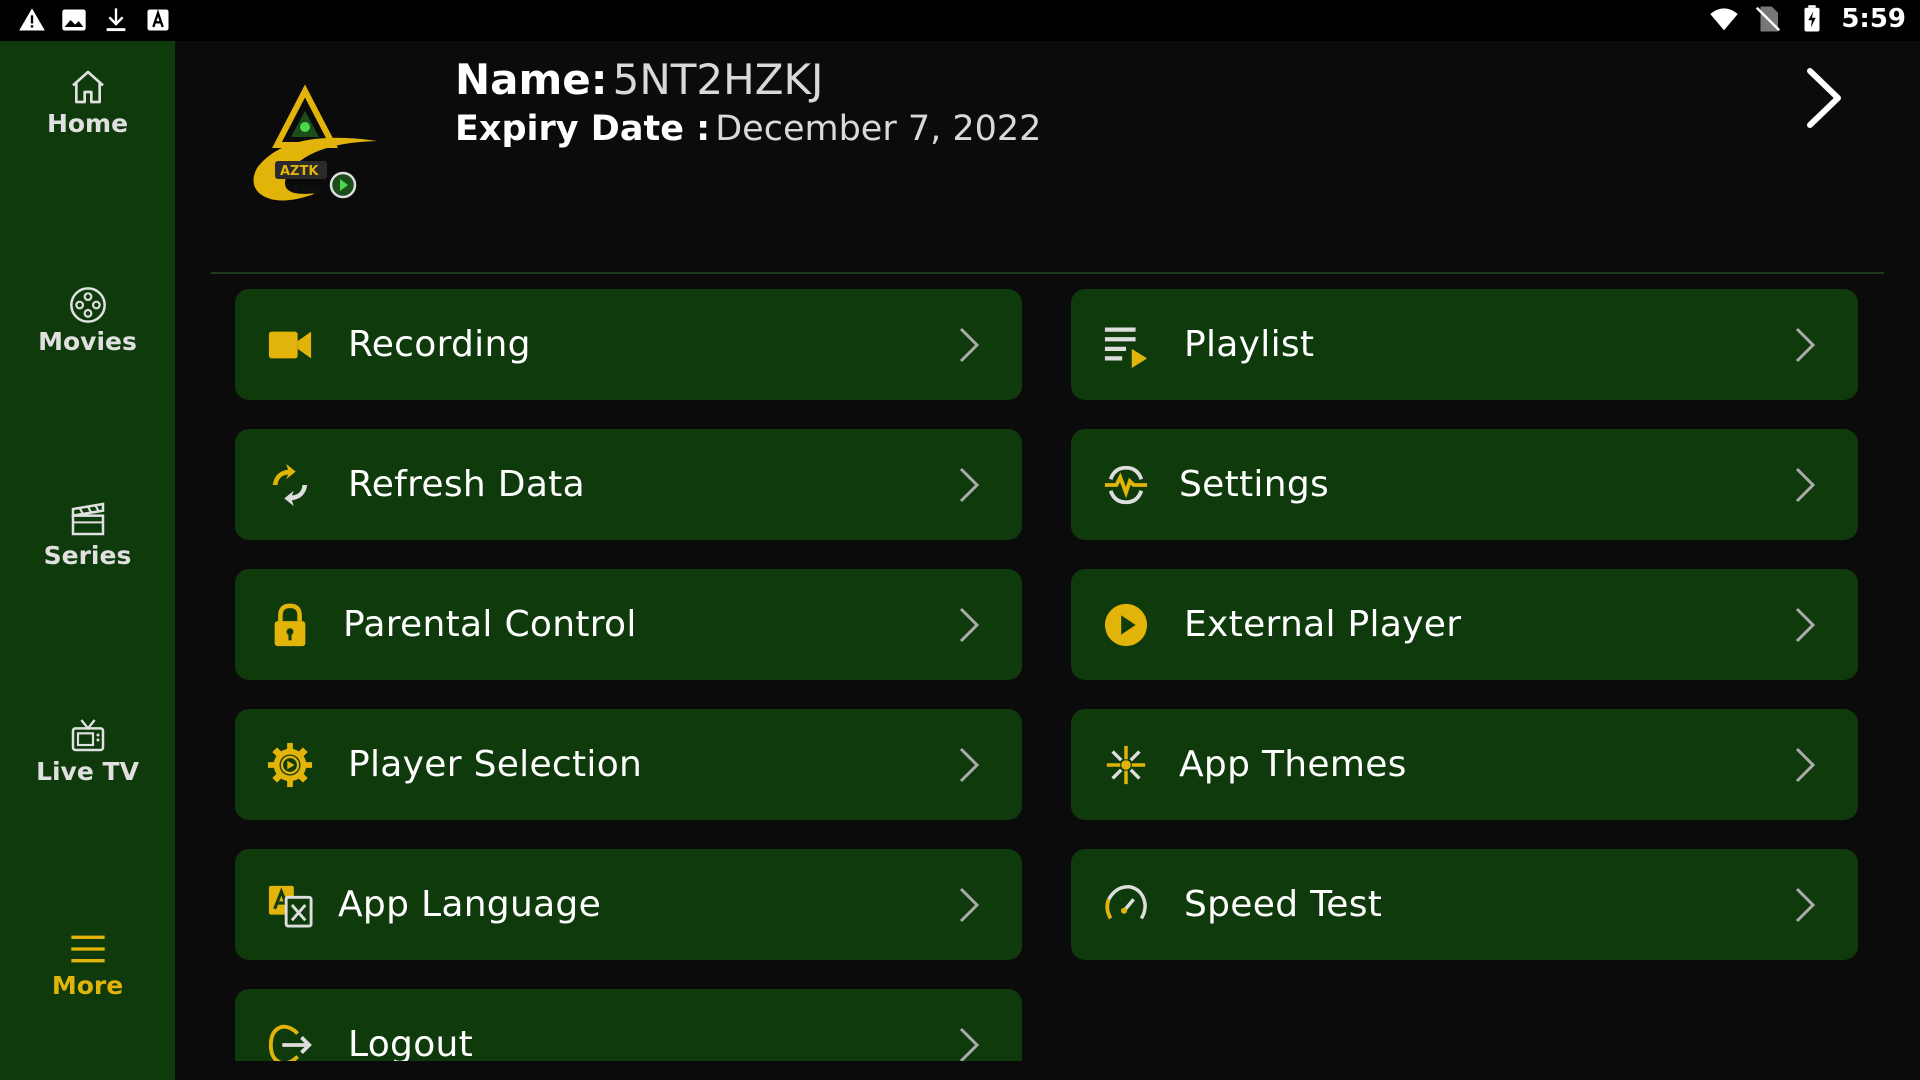 This screenshot has height=1080, width=1920. What do you see at coordinates (74, 20) in the screenshot?
I see `image-icon` at bounding box center [74, 20].